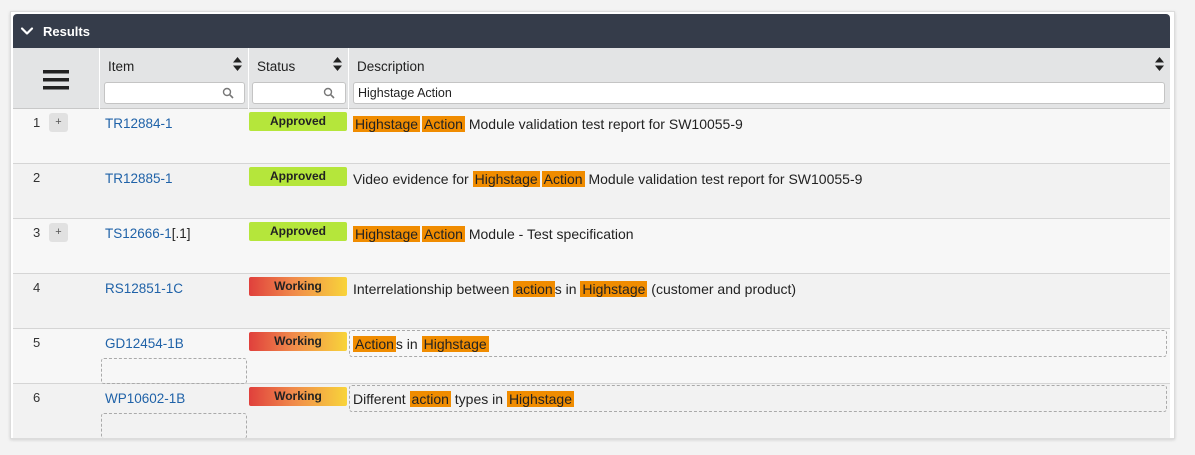 The height and width of the screenshot is (455, 1195). I want to click on table-header: Item Status Description Highstage Action, so click(591, 78).